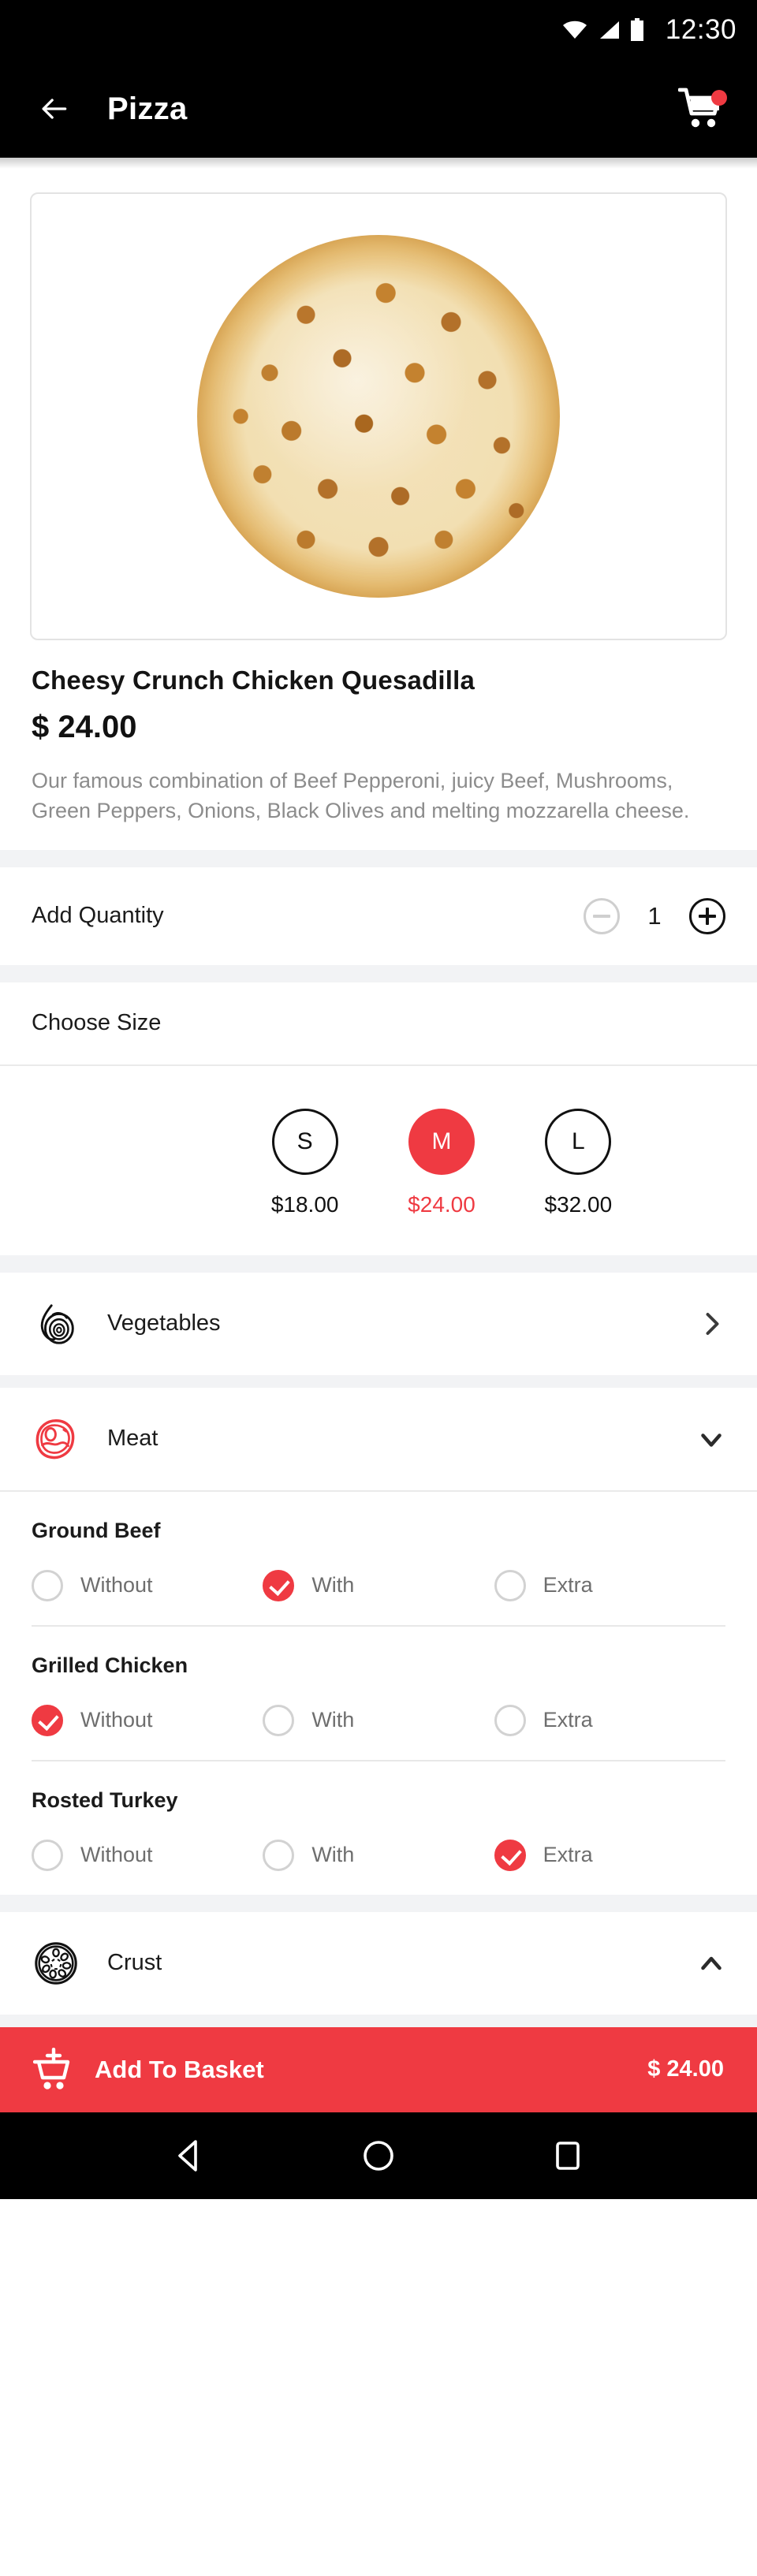 This screenshot has width=757, height=2576. I want to click on category-label-meat: Meat, so click(132, 1439).